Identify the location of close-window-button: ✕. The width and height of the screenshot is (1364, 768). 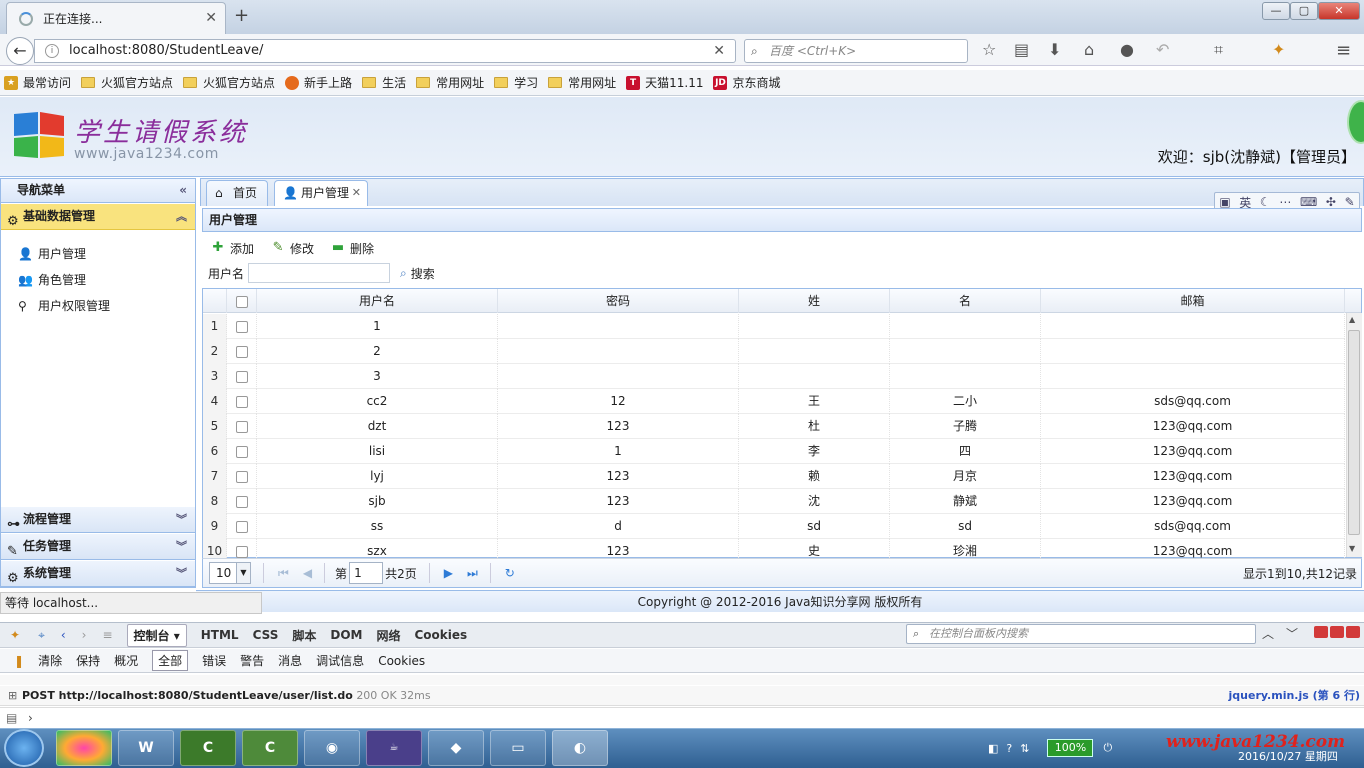
(1339, 11).